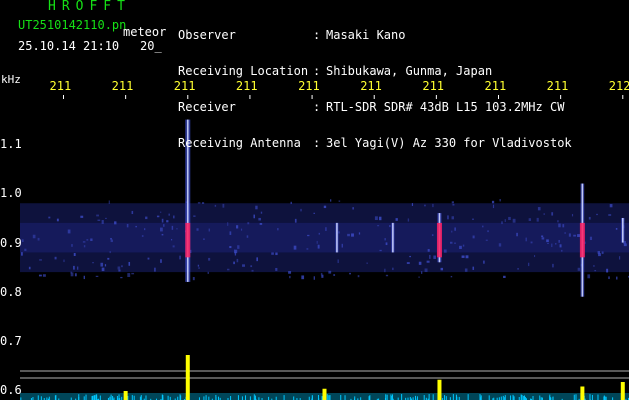  I want to click on app-logo: HROFFT, so click(89, 7).